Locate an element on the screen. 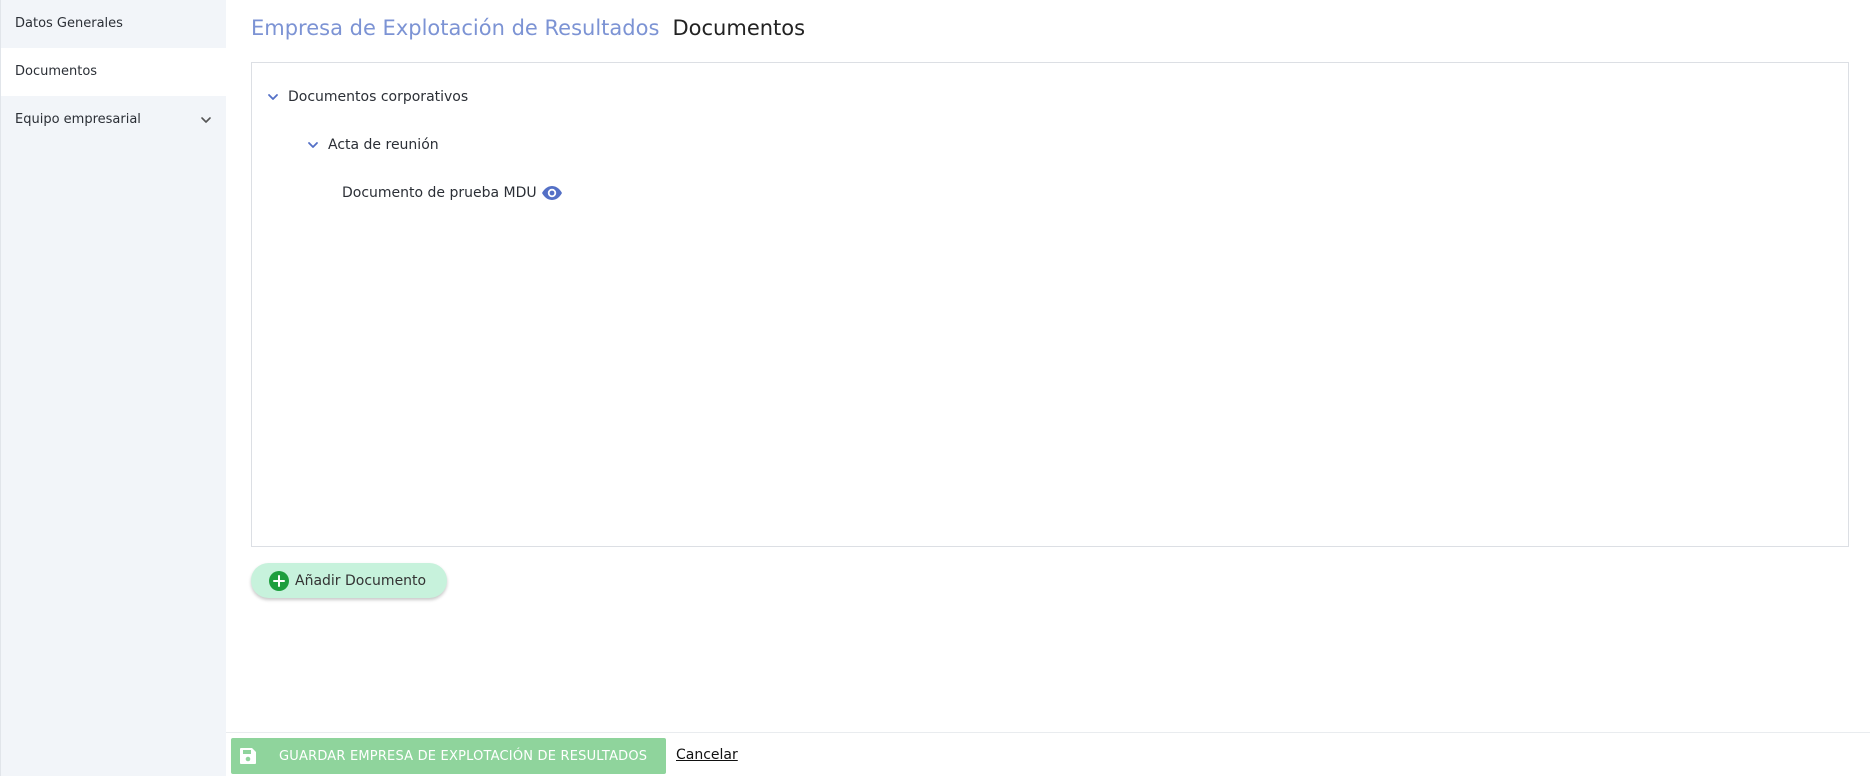  sidebar-item-datos-generales: Datos Generales is located at coordinates (113, 24).